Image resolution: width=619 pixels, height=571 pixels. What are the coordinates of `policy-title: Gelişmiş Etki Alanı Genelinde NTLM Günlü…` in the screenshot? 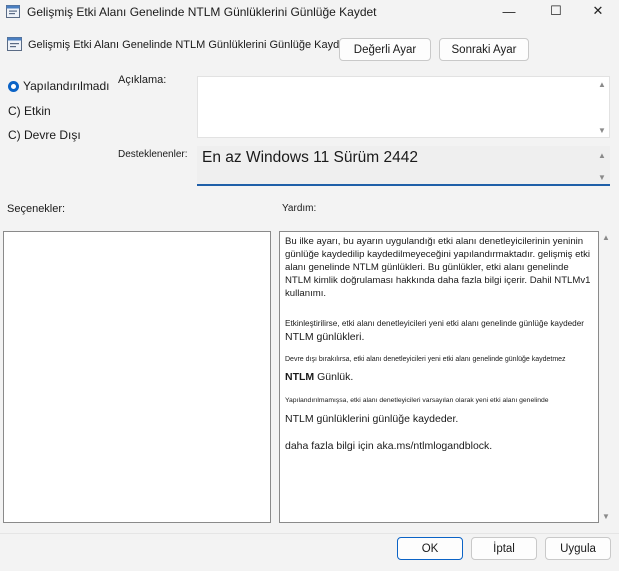 It's located at (188, 45).